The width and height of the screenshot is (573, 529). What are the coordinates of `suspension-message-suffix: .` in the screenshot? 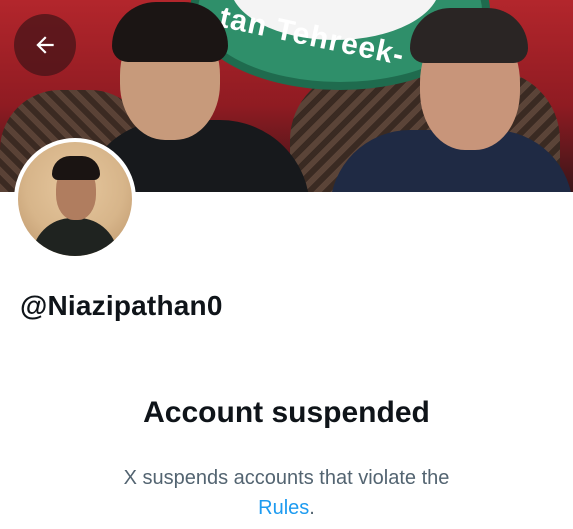 It's located at (312, 508).